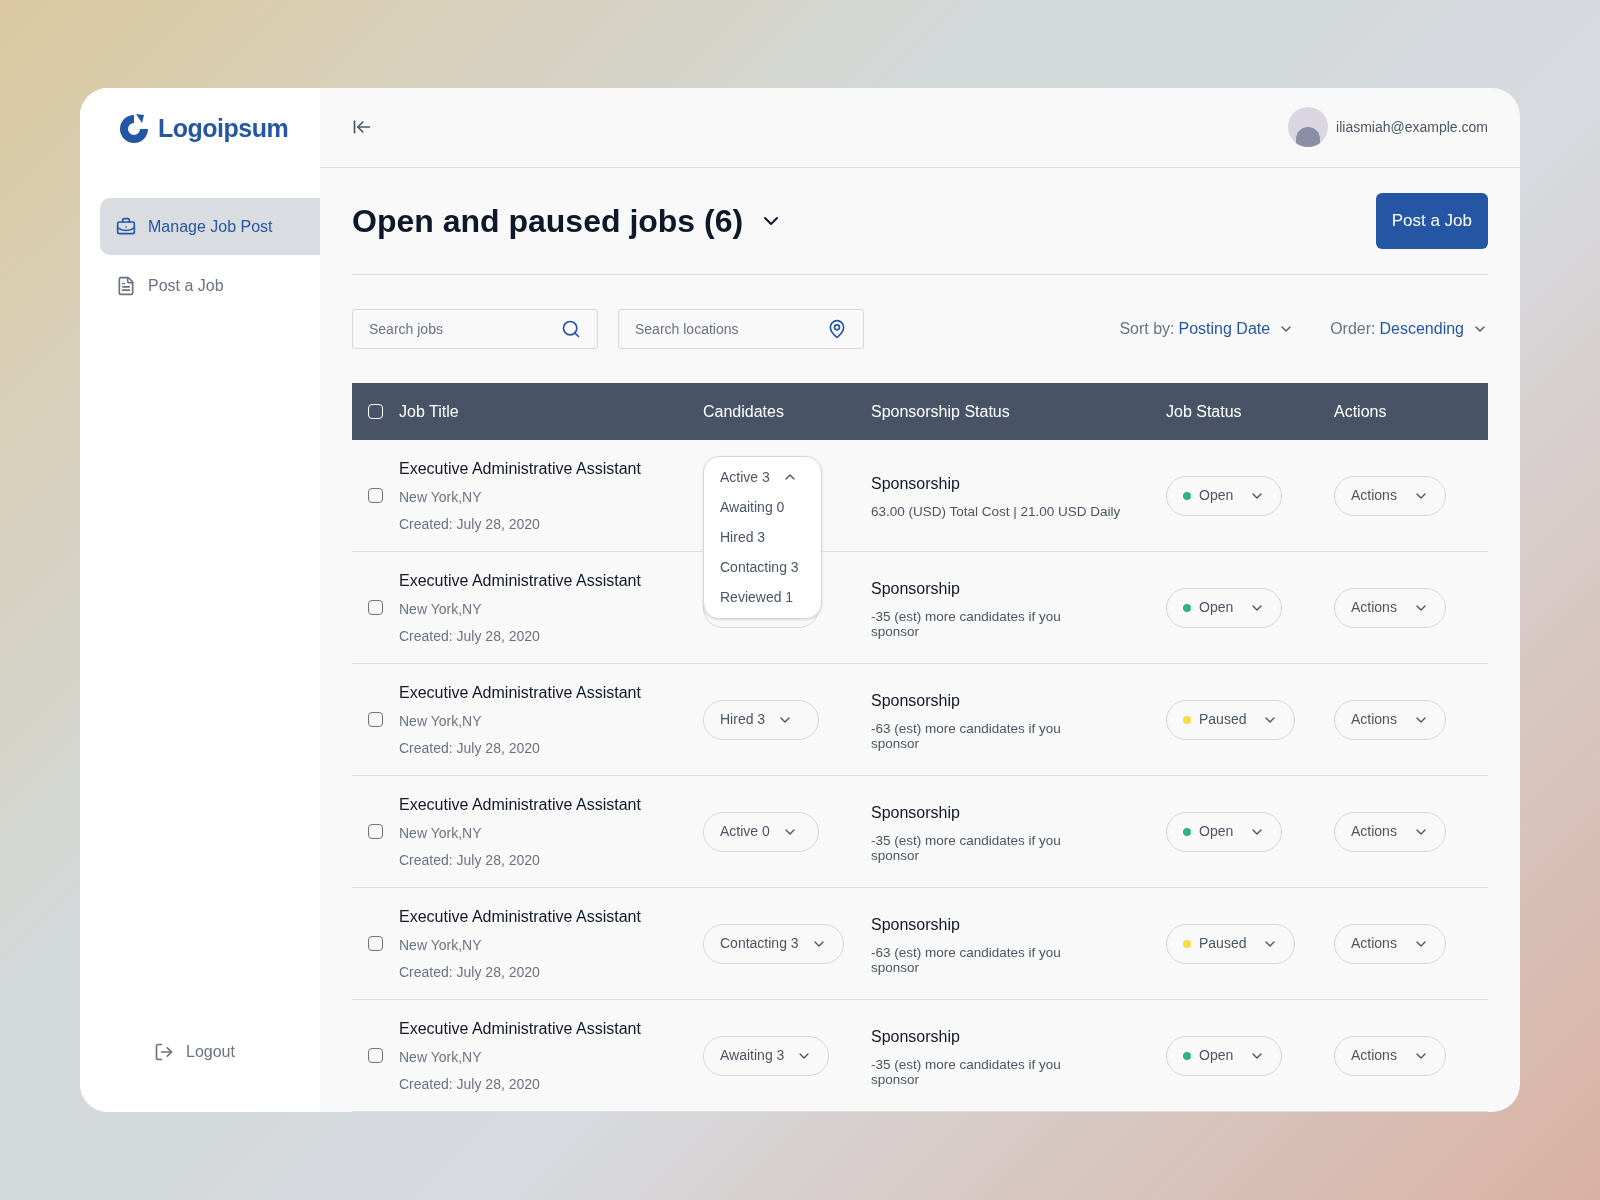  I want to click on column-header: Candidates, so click(744, 411).